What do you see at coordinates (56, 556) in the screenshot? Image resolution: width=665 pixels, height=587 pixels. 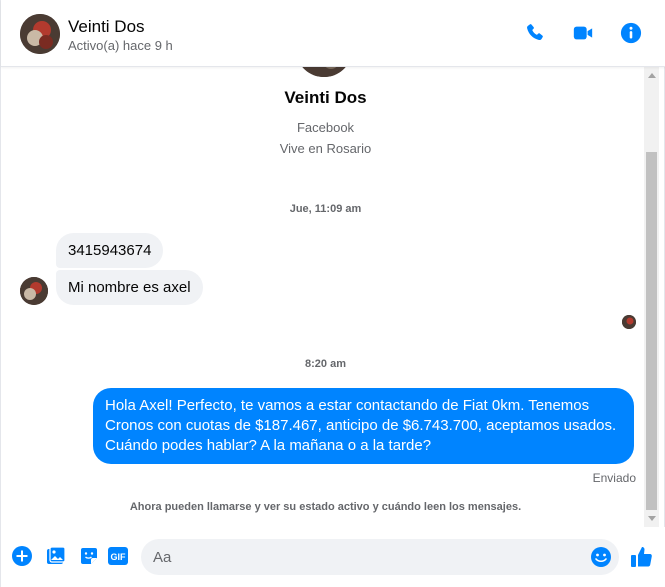 I see `photo-icon` at bounding box center [56, 556].